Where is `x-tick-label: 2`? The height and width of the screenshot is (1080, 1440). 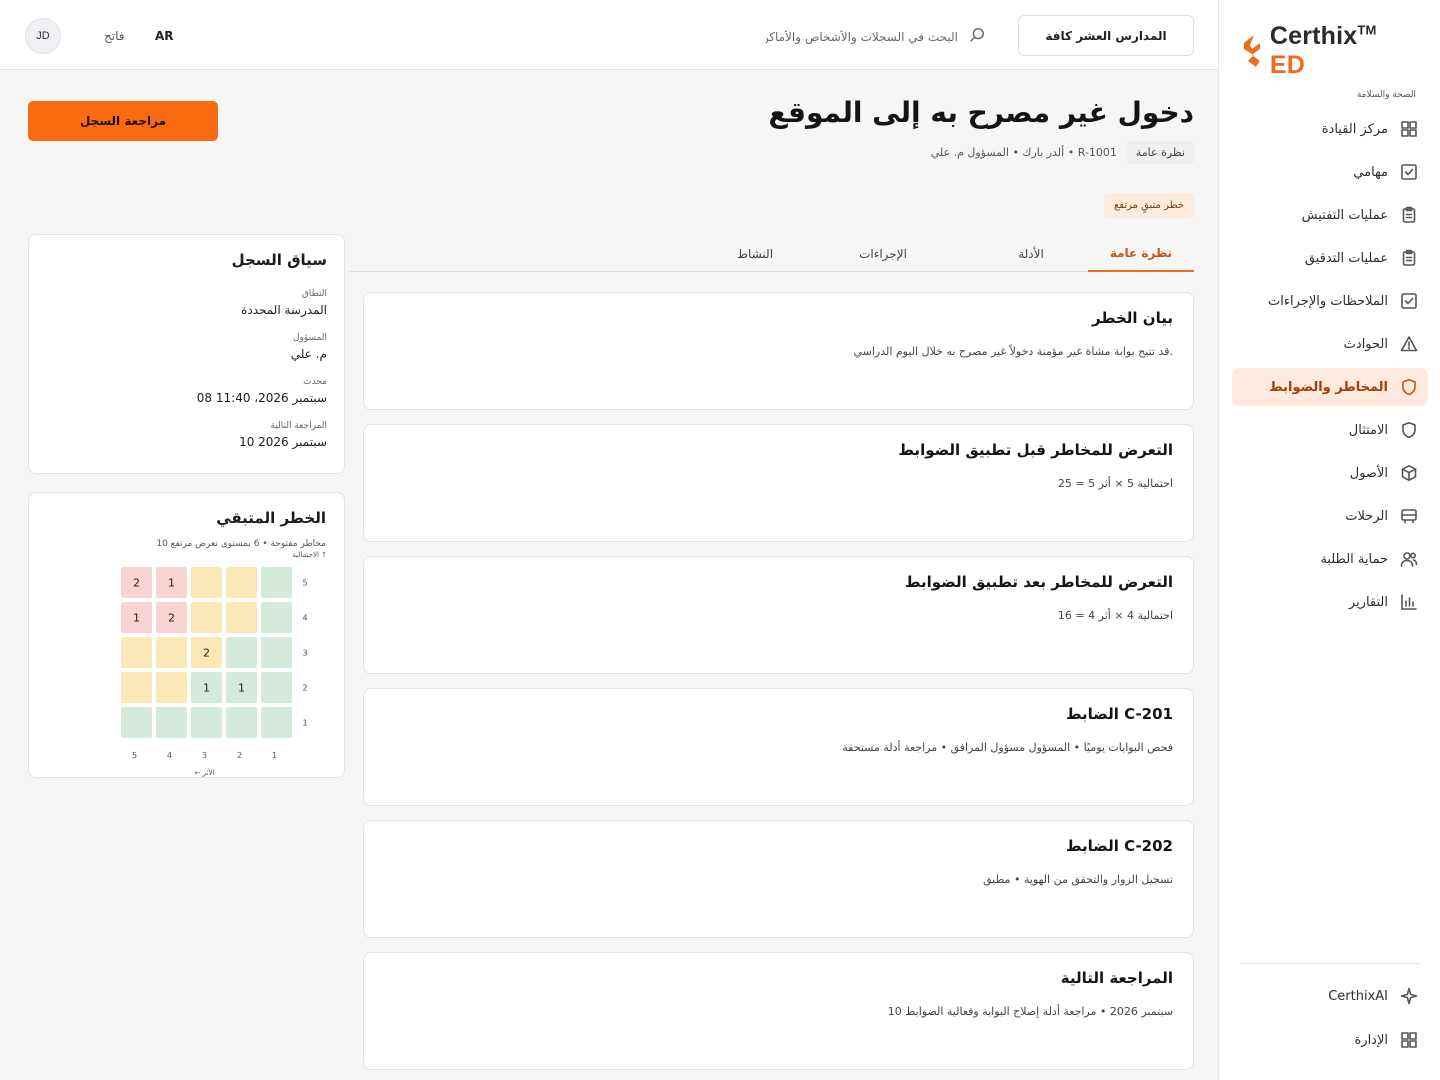 x-tick-label: 2 is located at coordinates (239, 755).